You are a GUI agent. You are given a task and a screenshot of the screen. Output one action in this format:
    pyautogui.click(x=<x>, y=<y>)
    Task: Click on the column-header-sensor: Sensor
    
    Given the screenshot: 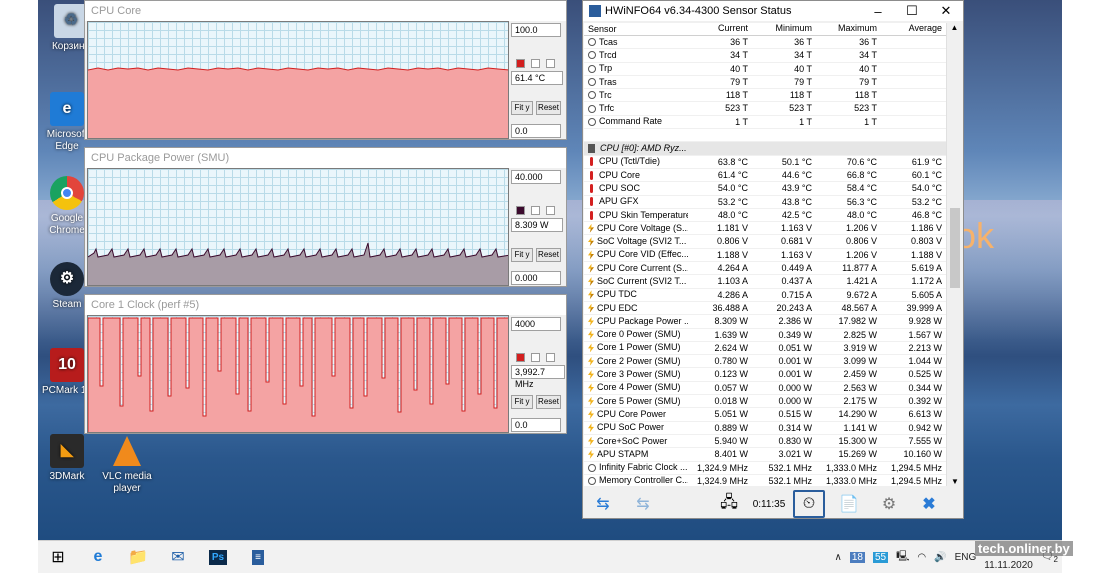 What is the action you would take?
    pyautogui.click(x=636, y=29)
    